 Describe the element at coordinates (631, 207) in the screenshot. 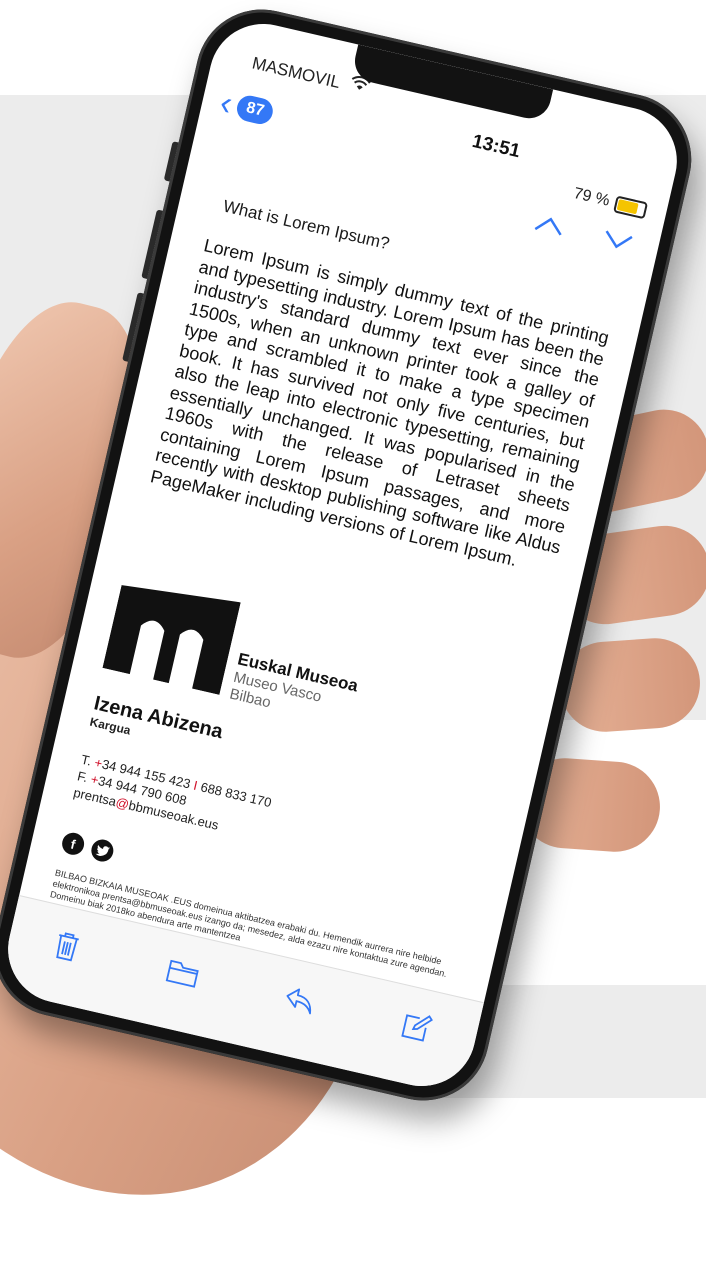

I see `battery-icon` at that location.